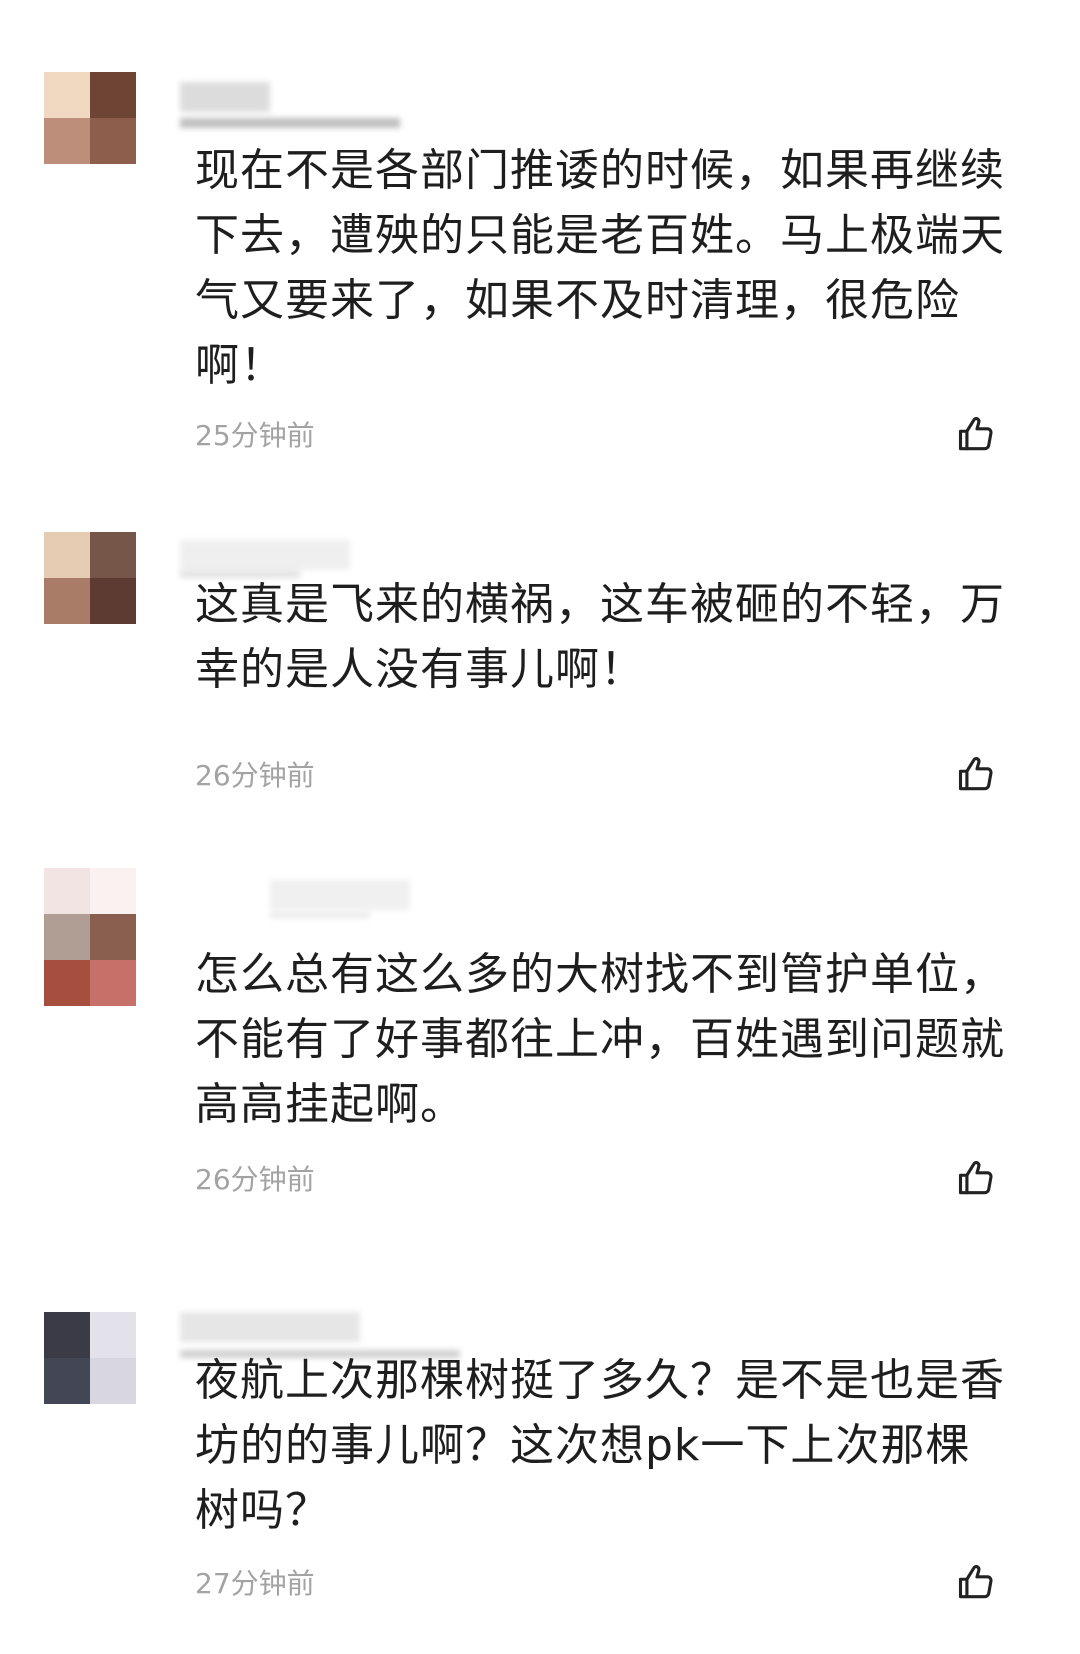  What do you see at coordinates (600, 1445) in the screenshot?
I see `comment-text: 夜航上次那棵树挺了多久？是不是也是香坊的的事儿啊？这次想pk一下上次那棵树吗？` at bounding box center [600, 1445].